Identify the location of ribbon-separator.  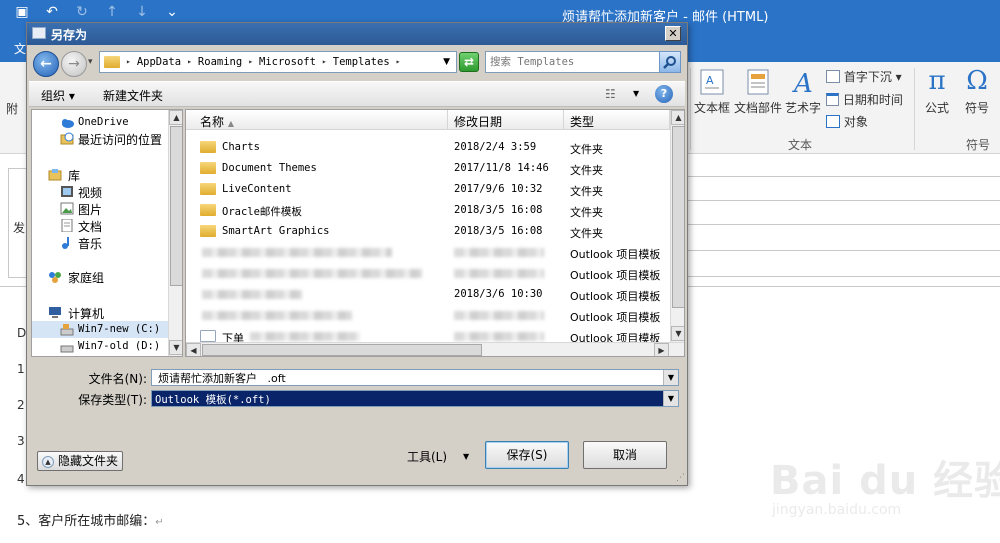
(914, 109).